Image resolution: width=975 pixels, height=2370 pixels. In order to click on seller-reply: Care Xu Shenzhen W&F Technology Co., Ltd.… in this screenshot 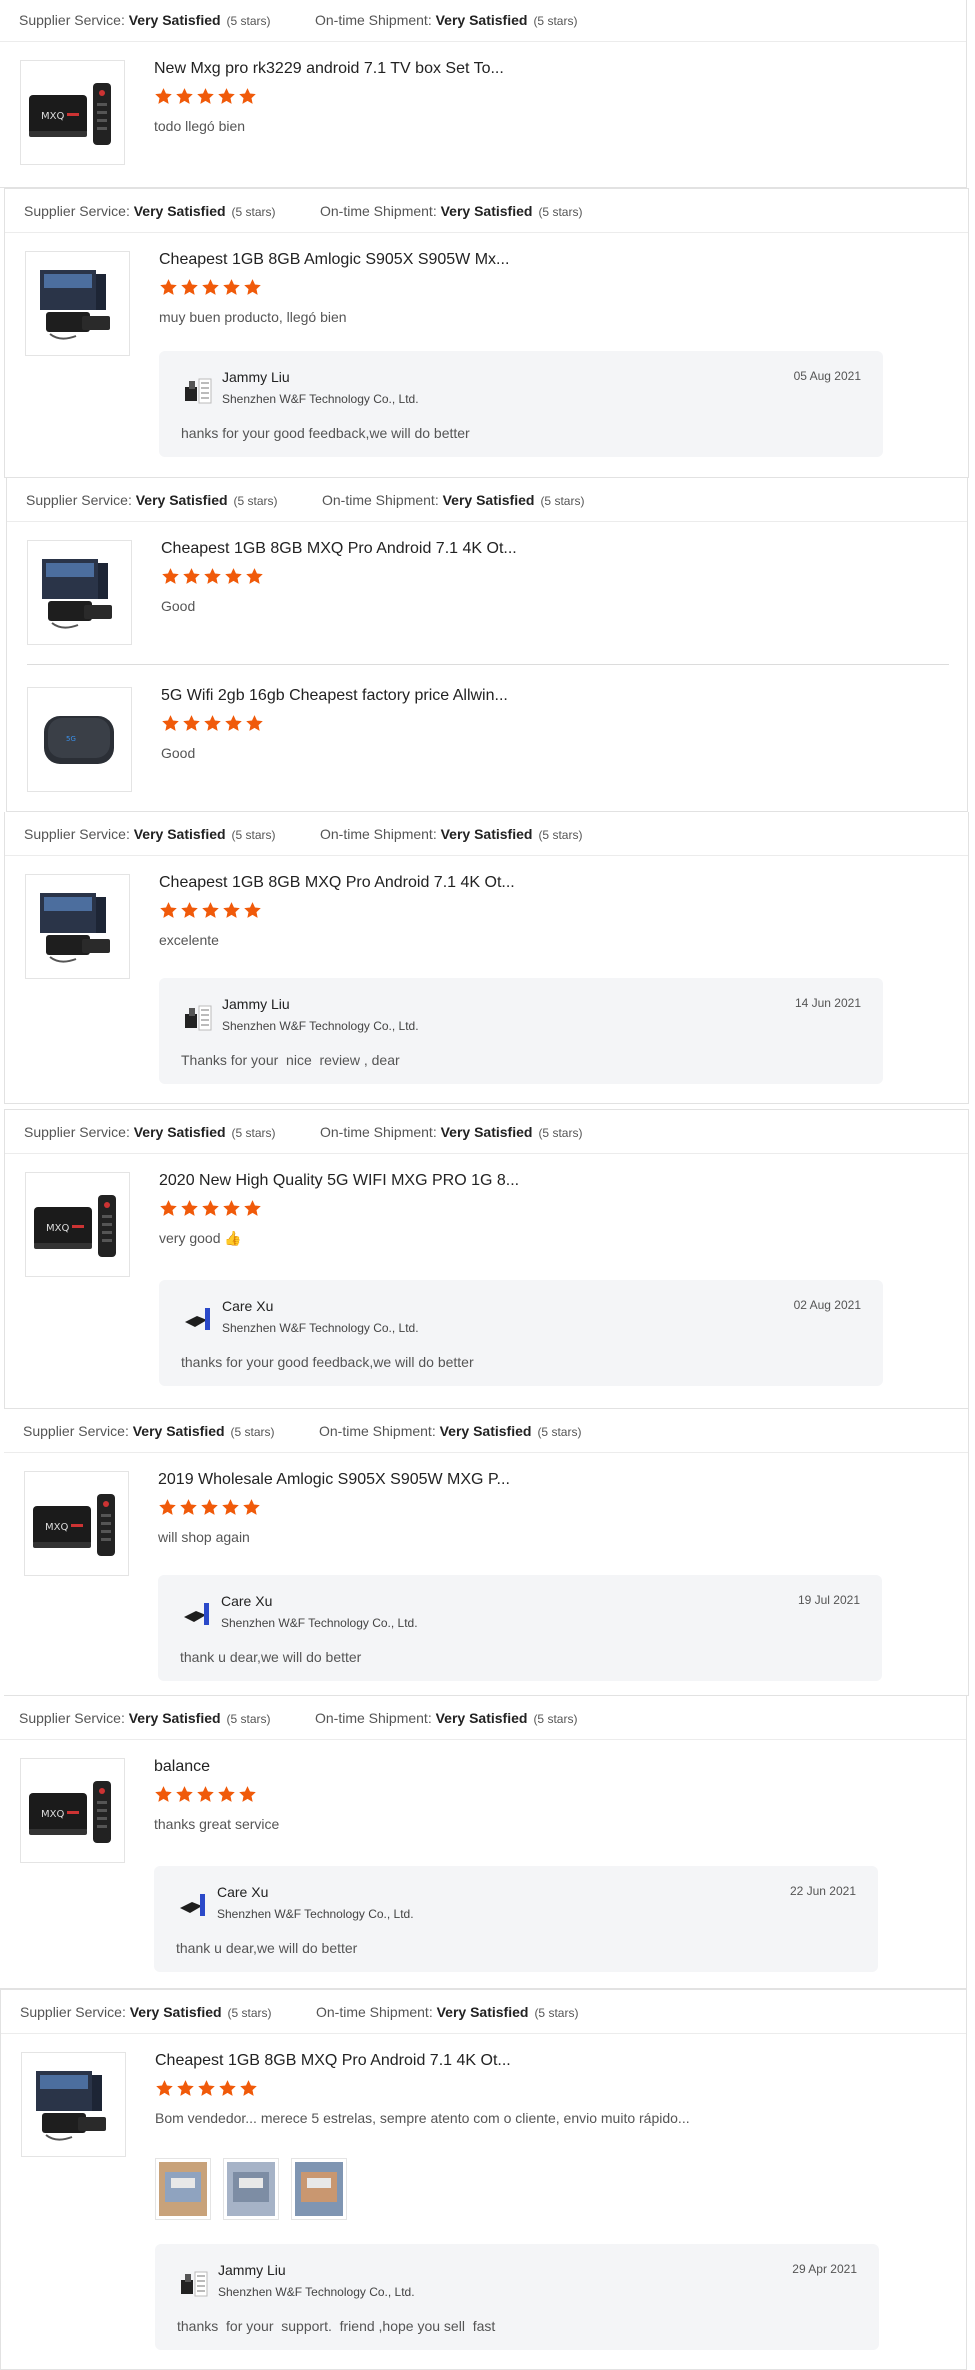, I will do `click(521, 1333)`.